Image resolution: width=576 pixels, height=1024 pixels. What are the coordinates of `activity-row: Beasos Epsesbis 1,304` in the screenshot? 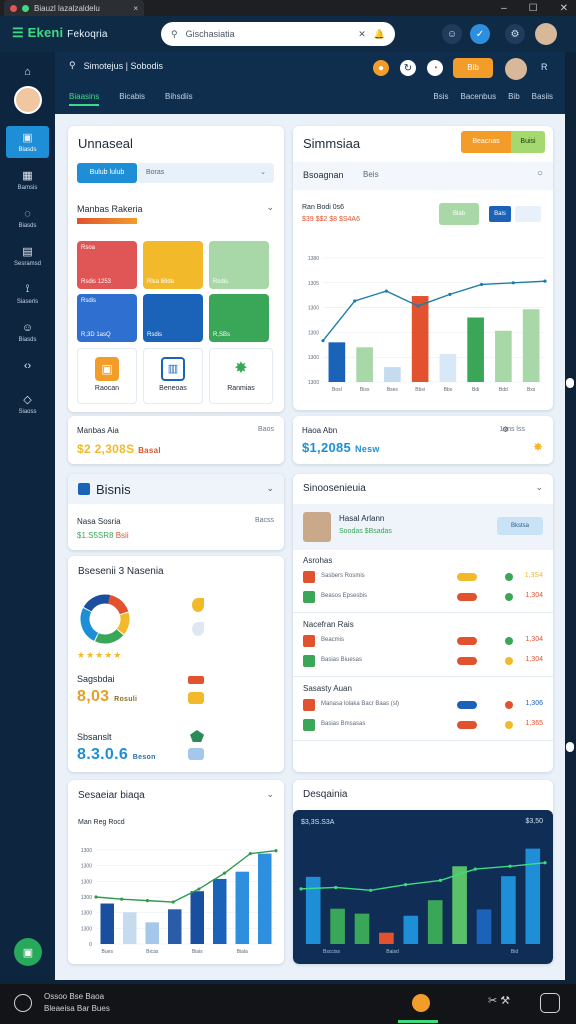 It's located at (423, 599).